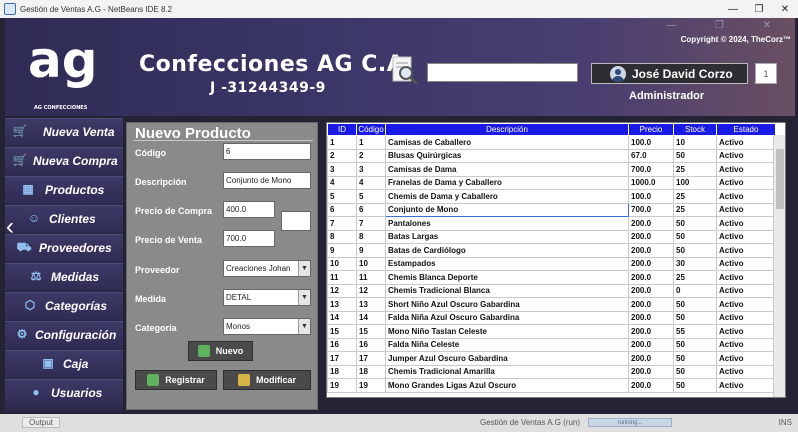 This screenshot has width=798, height=432. Describe the element at coordinates (64, 305) in the screenshot. I see `sidebar-item-categorias: ⬡ Categorías` at that location.